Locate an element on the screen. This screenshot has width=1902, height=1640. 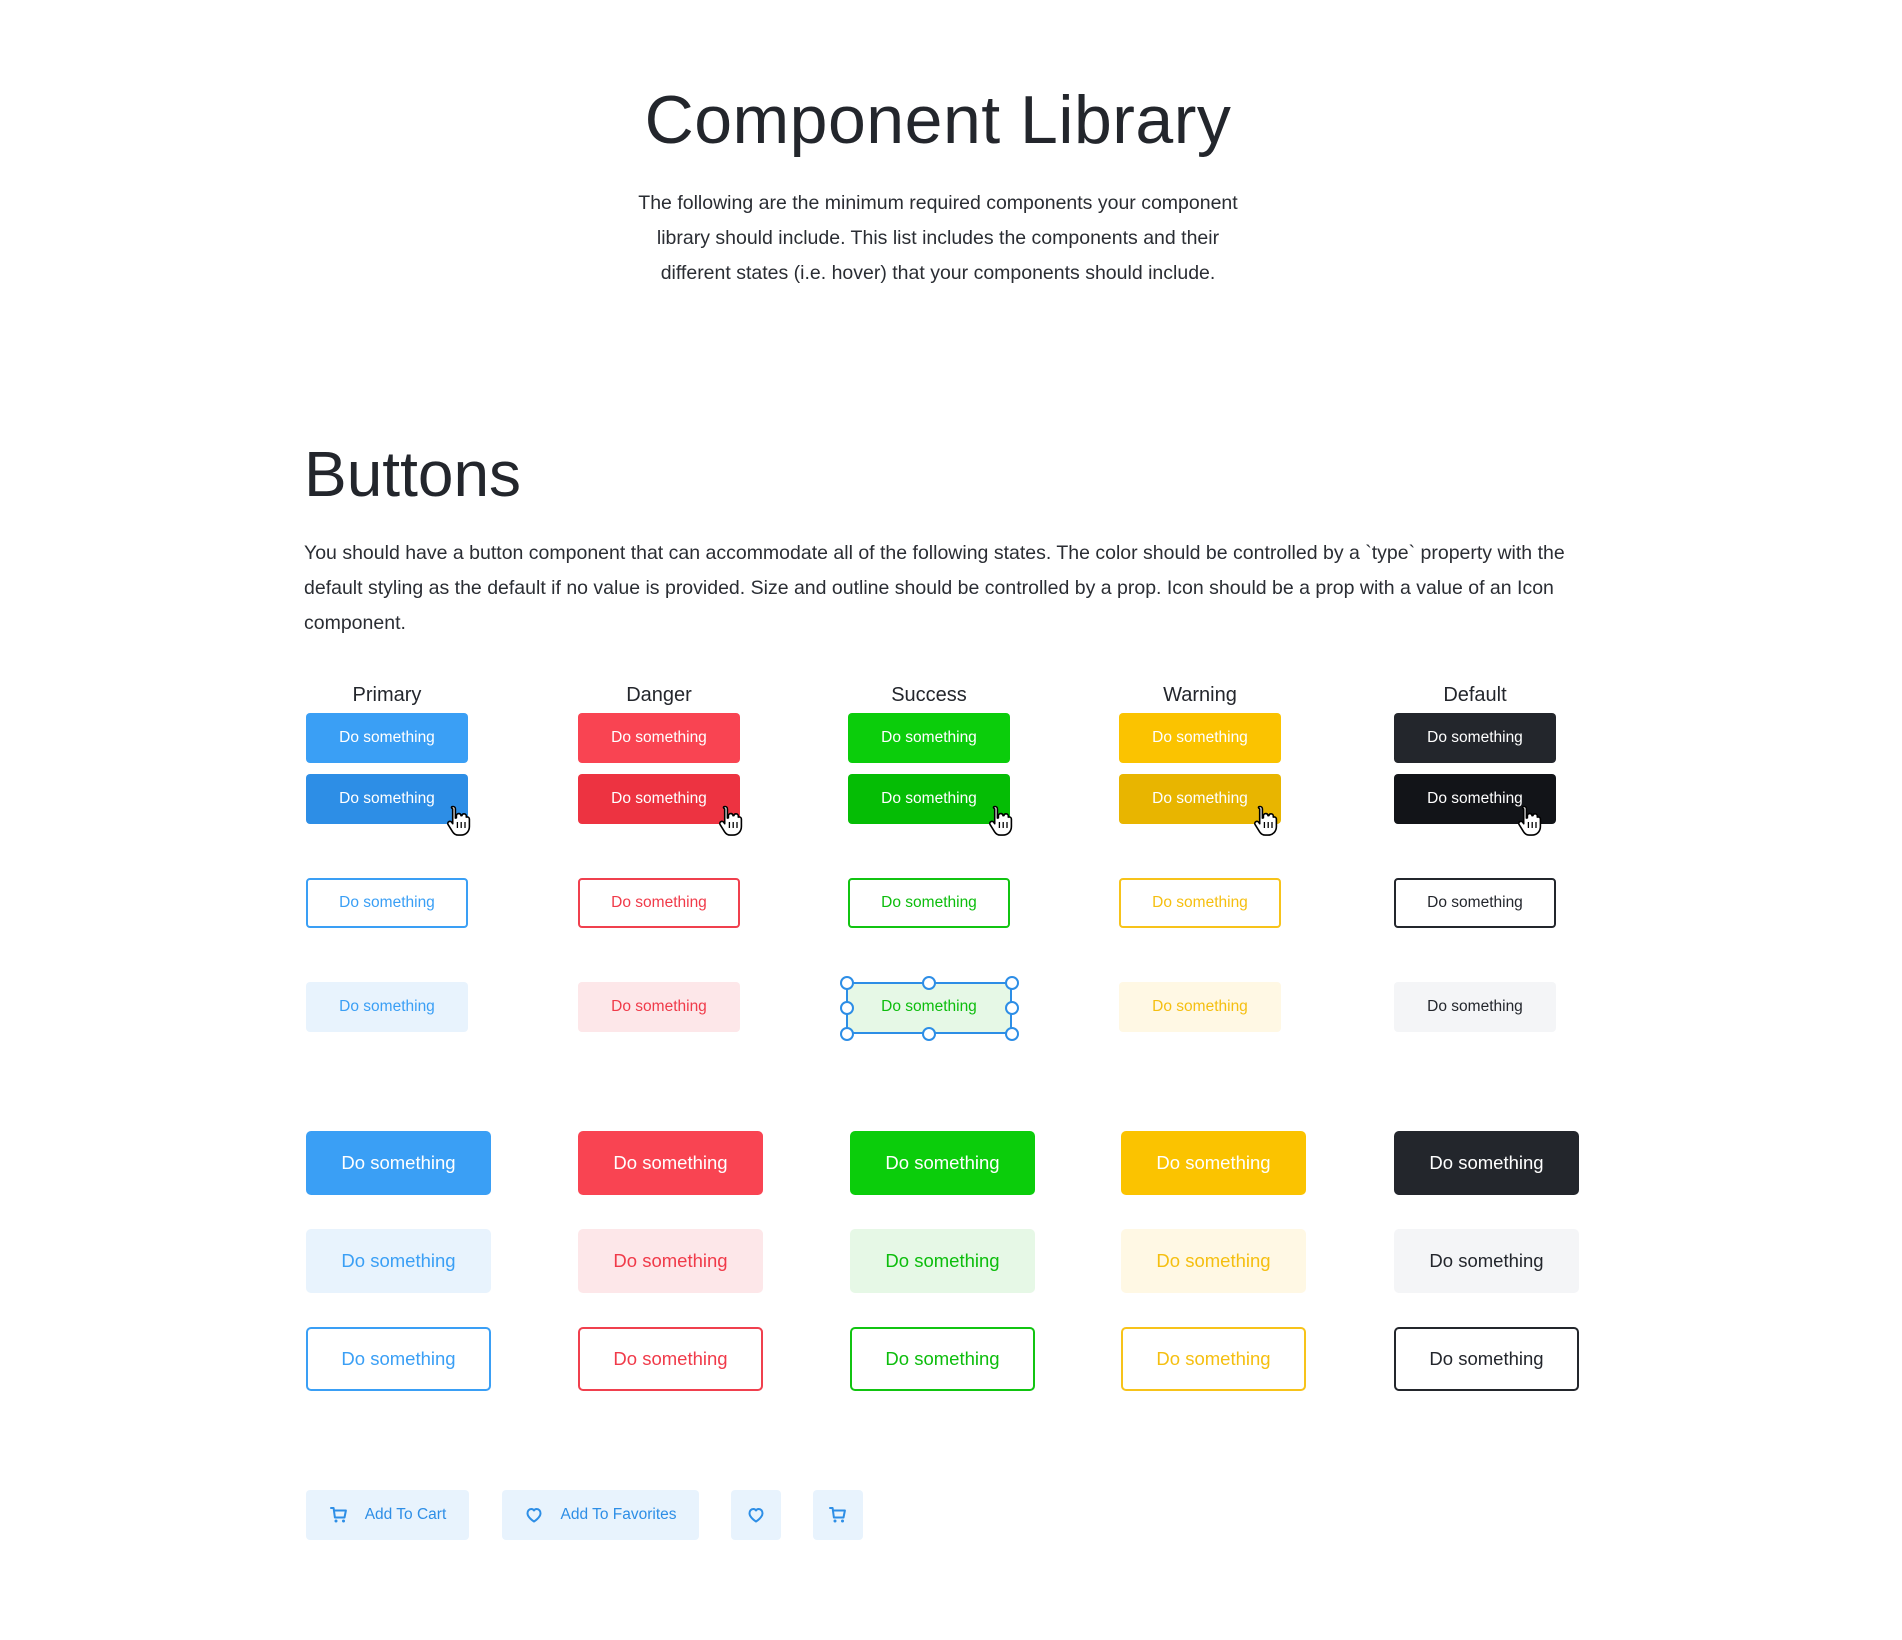
add-to-cart-button: Add To Cart is located at coordinates (387, 1515).